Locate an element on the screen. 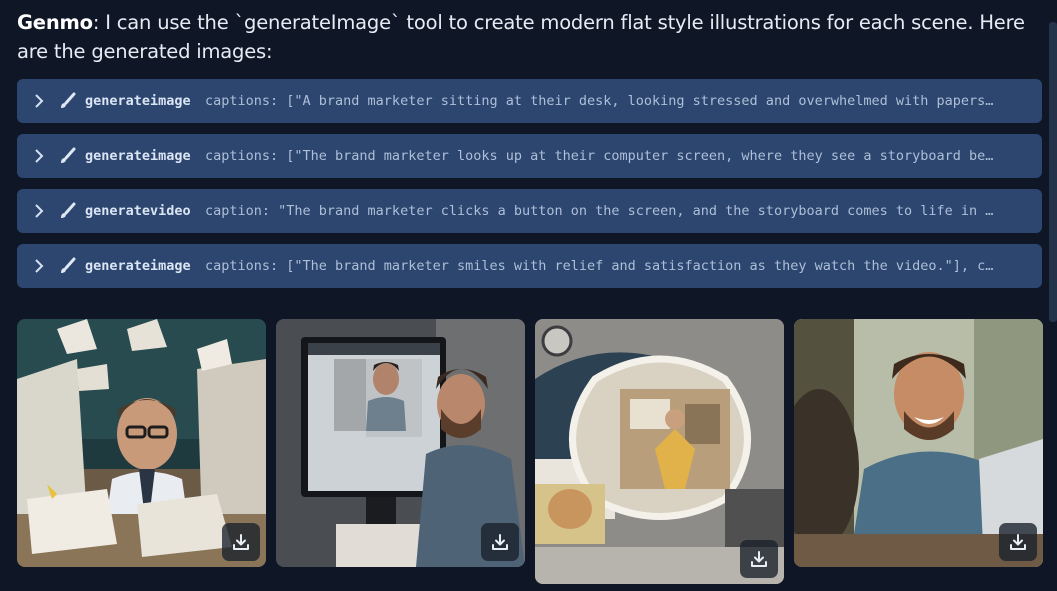  generated-image-storyboard-screen is located at coordinates (400, 443).